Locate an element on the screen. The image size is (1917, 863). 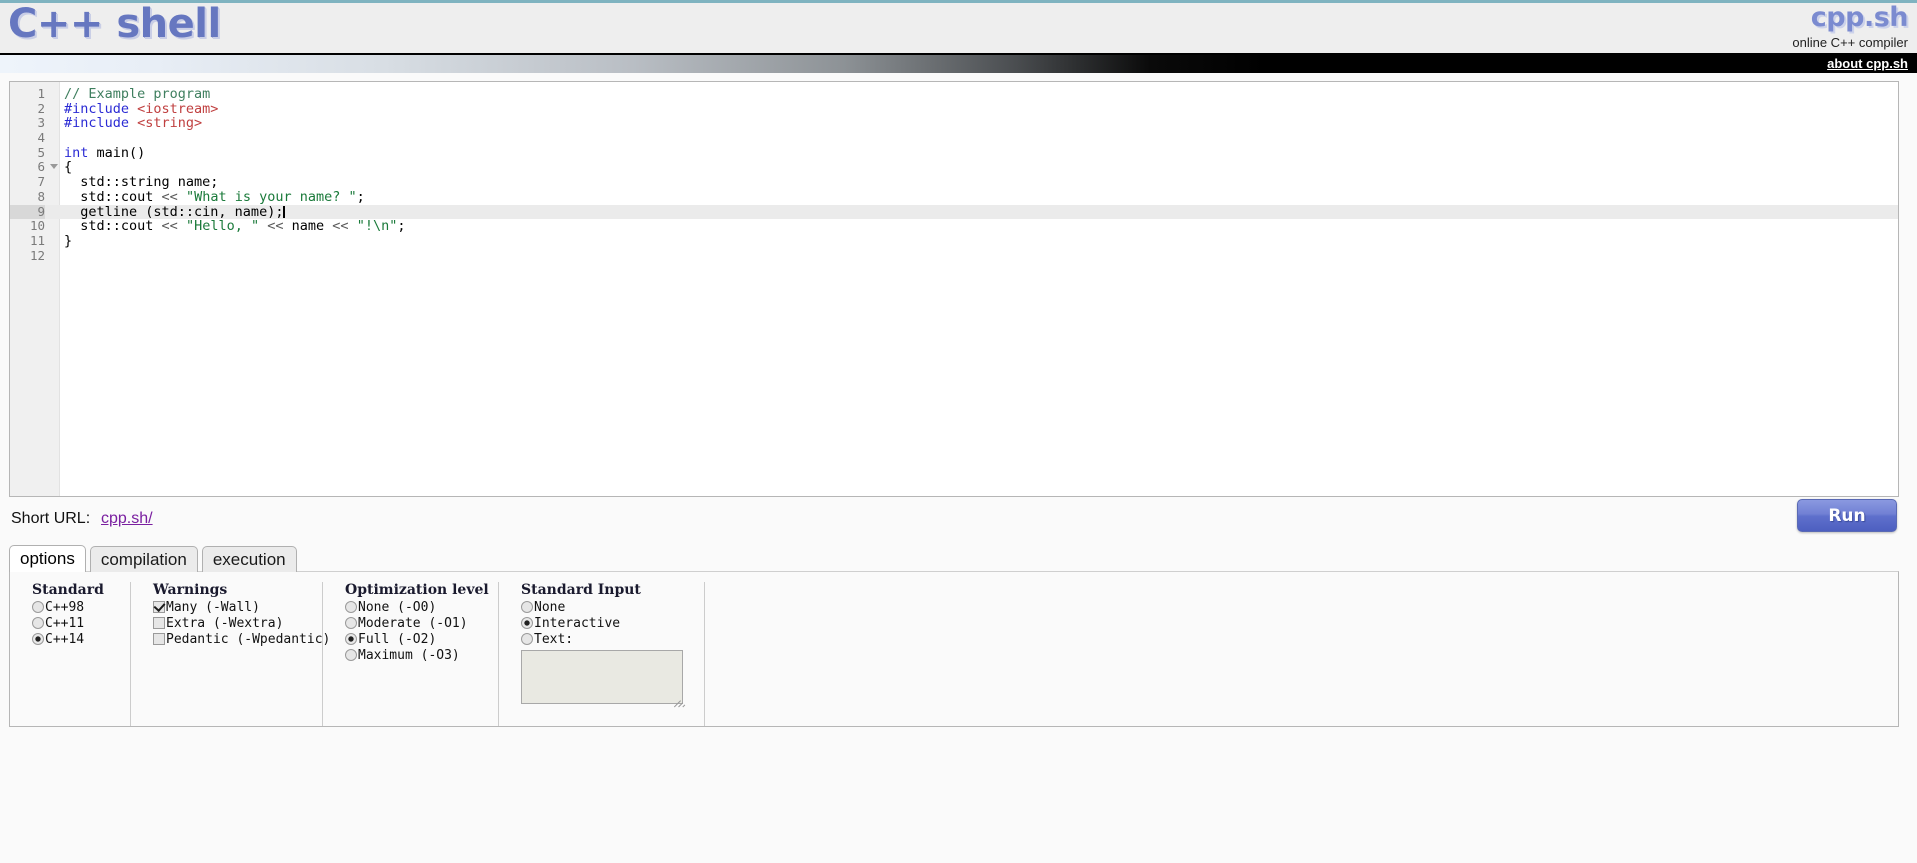
option-label: Pedantic (-Wpedantic) is located at coordinates (248, 639).